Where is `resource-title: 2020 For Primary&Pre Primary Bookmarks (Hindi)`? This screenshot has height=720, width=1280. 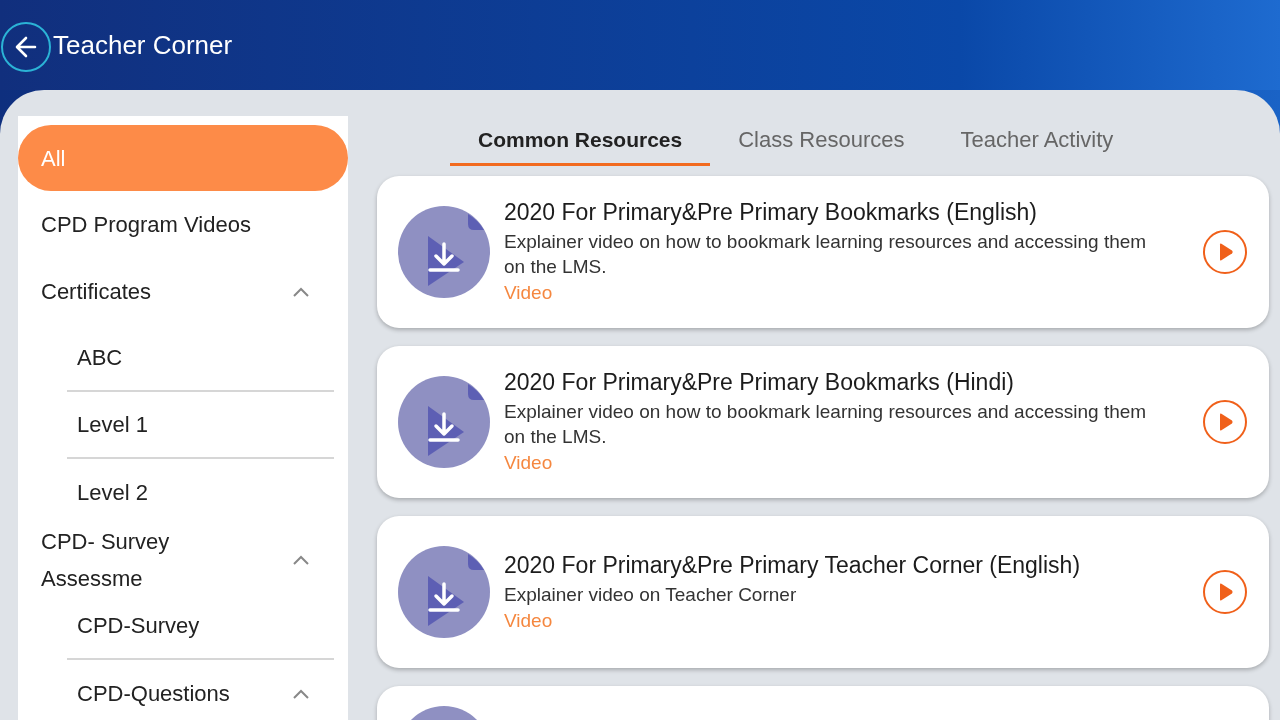 resource-title: 2020 For Primary&Pre Primary Bookmarks (Hindi) is located at coordinates (759, 382).